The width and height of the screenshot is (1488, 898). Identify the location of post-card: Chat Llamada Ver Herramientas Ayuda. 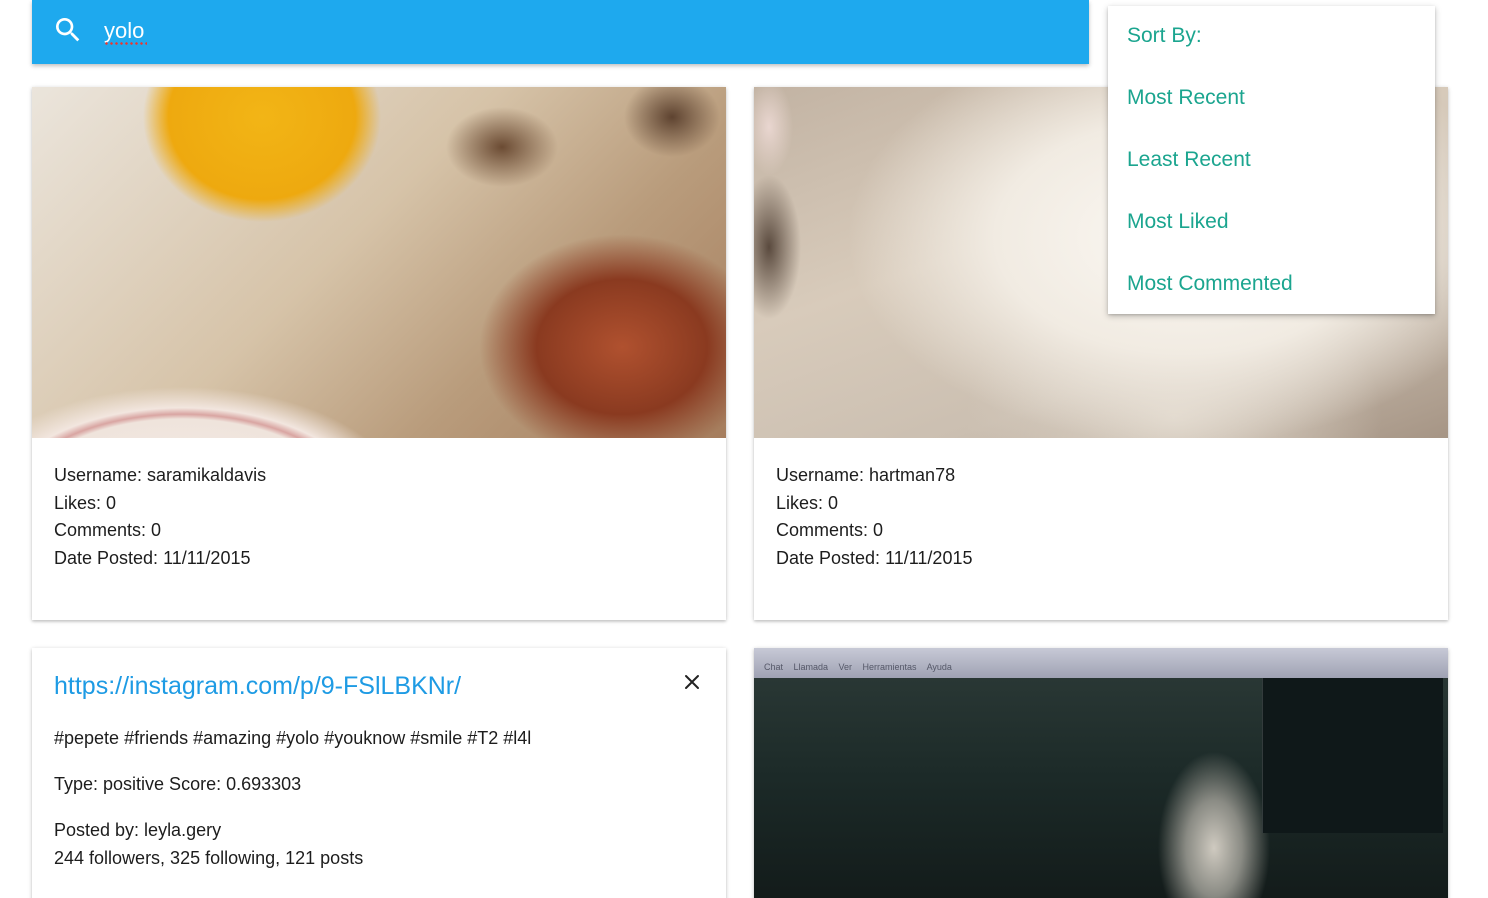
(1101, 773).